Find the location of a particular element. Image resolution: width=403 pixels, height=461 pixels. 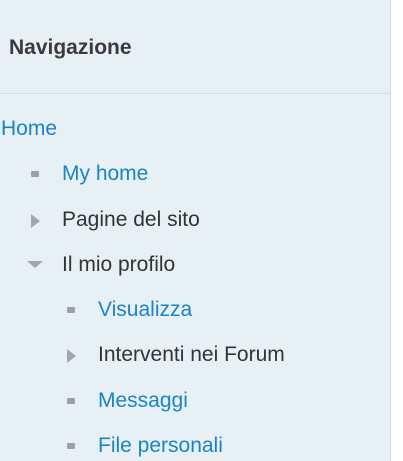

nav-item-my-profile: Il mio profilo is located at coordinates (101, 265).